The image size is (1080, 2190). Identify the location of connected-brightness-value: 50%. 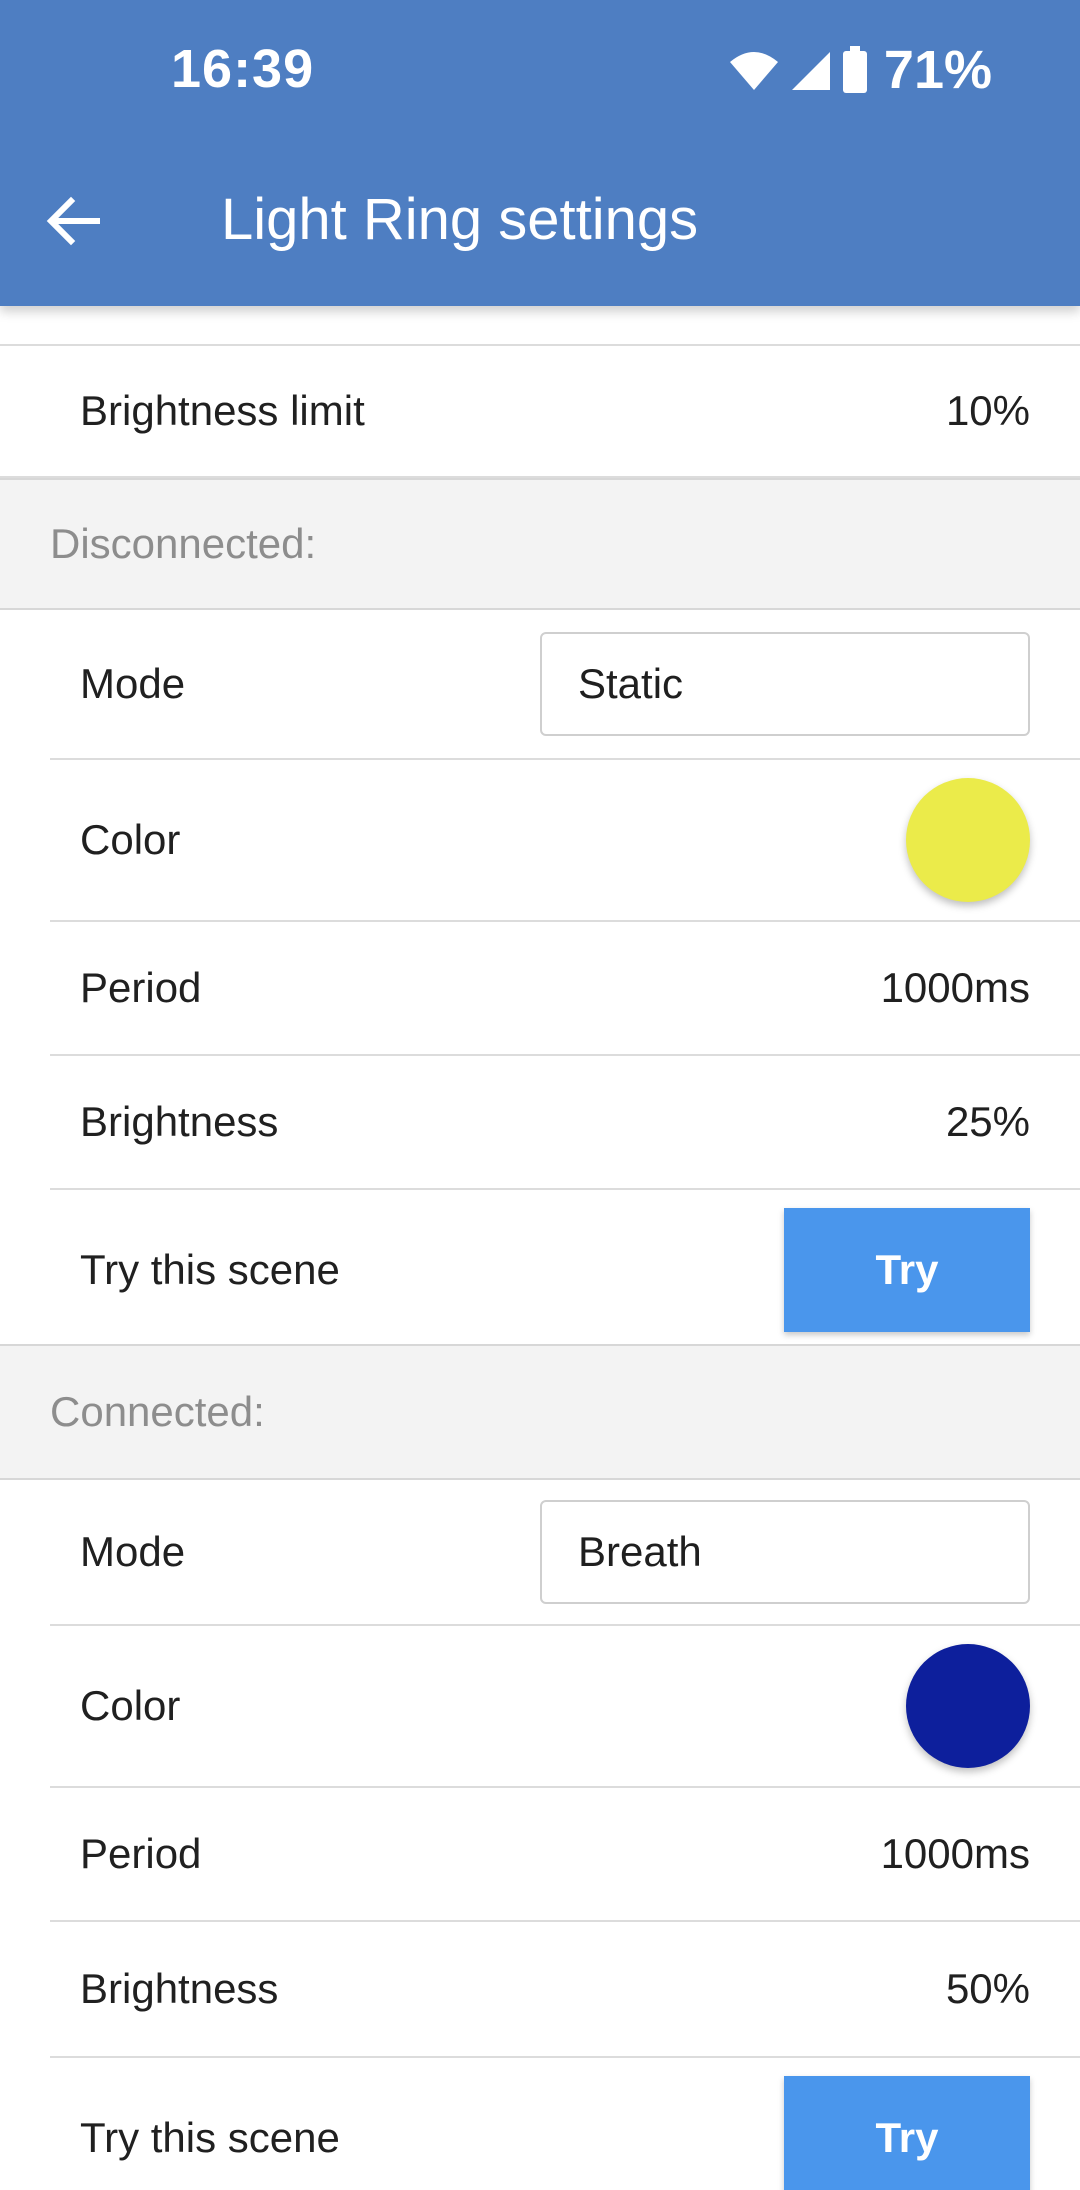
(987, 1988).